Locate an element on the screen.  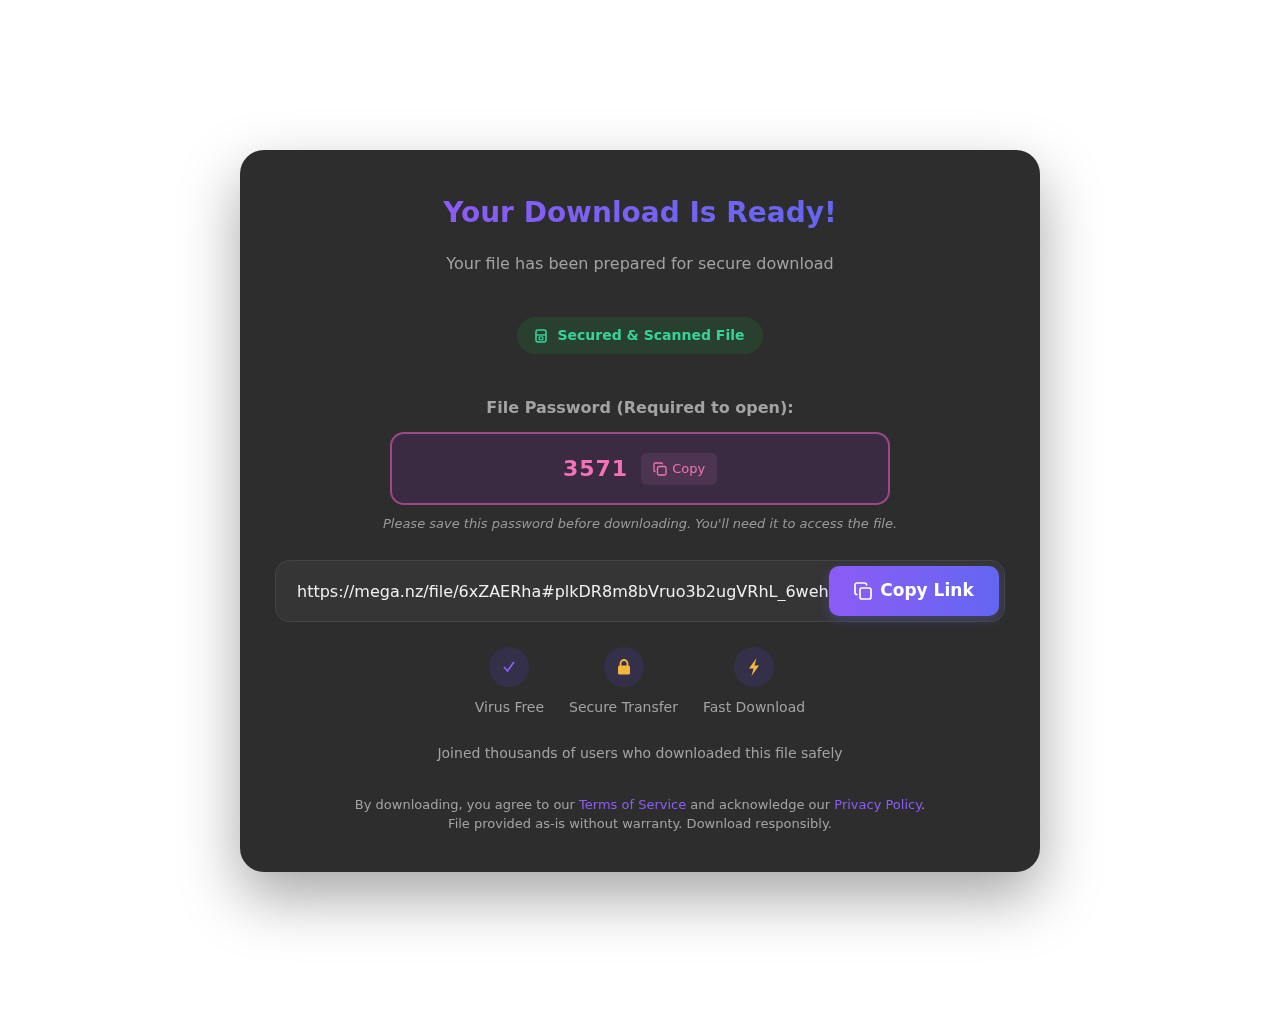
feature-label: Fast Download is located at coordinates (754, 707).